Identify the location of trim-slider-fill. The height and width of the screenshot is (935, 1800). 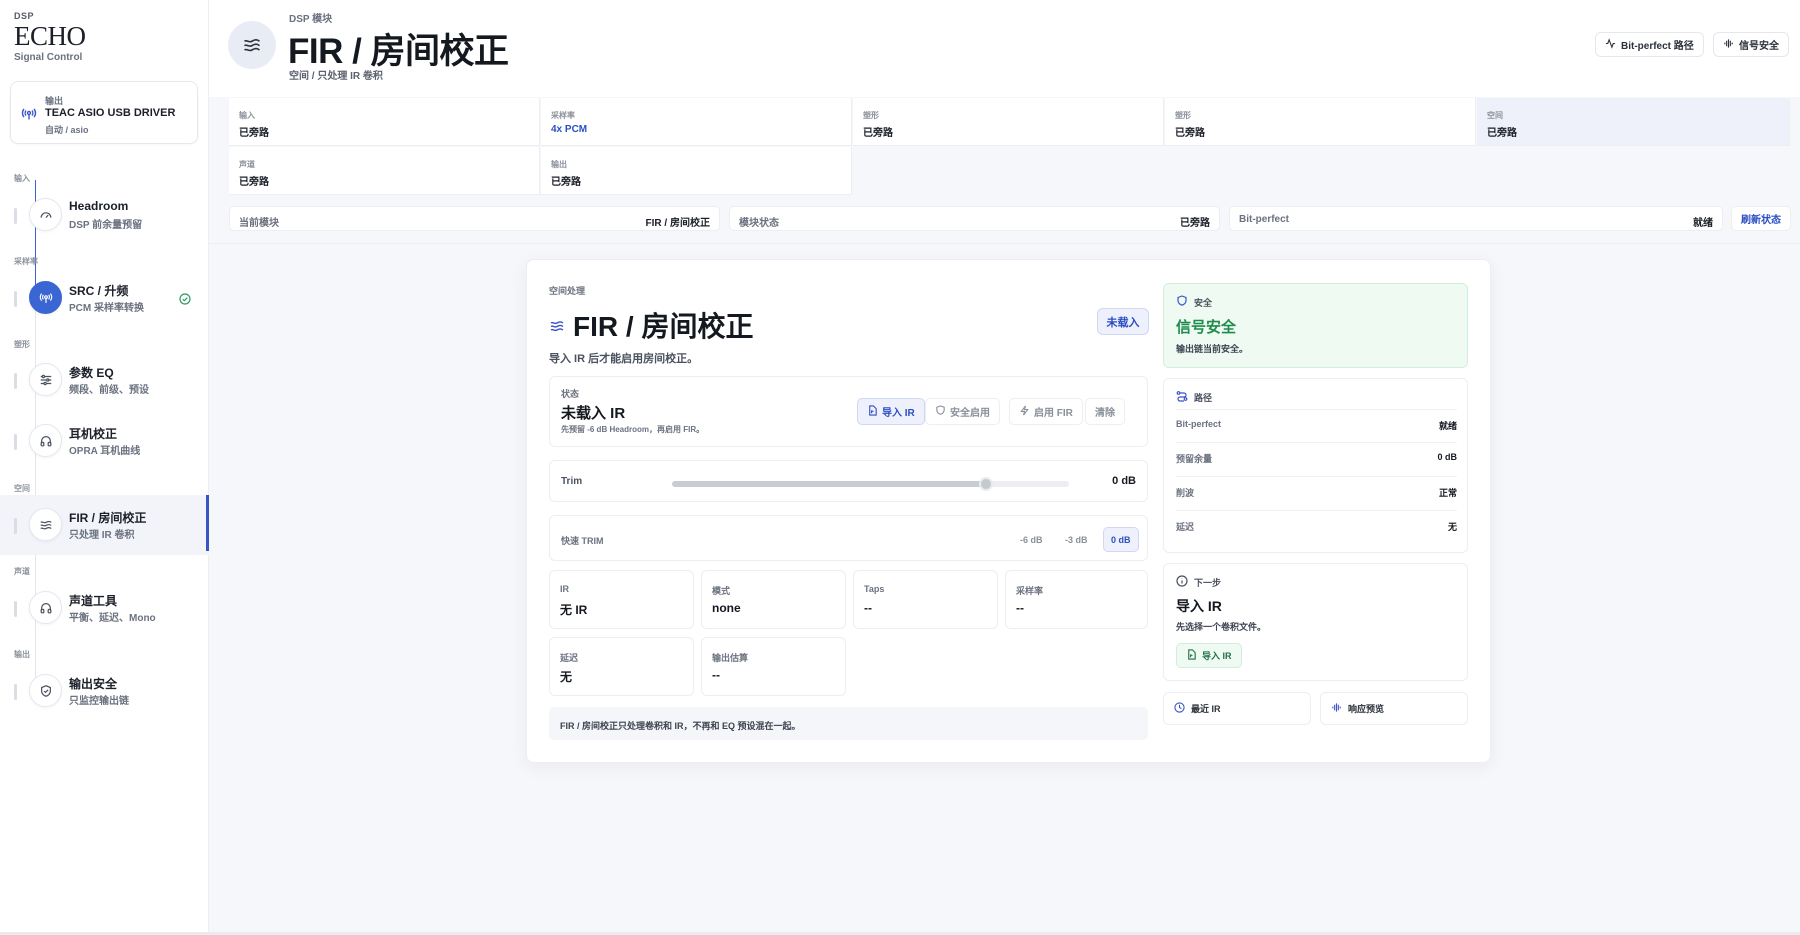
(829, 484).